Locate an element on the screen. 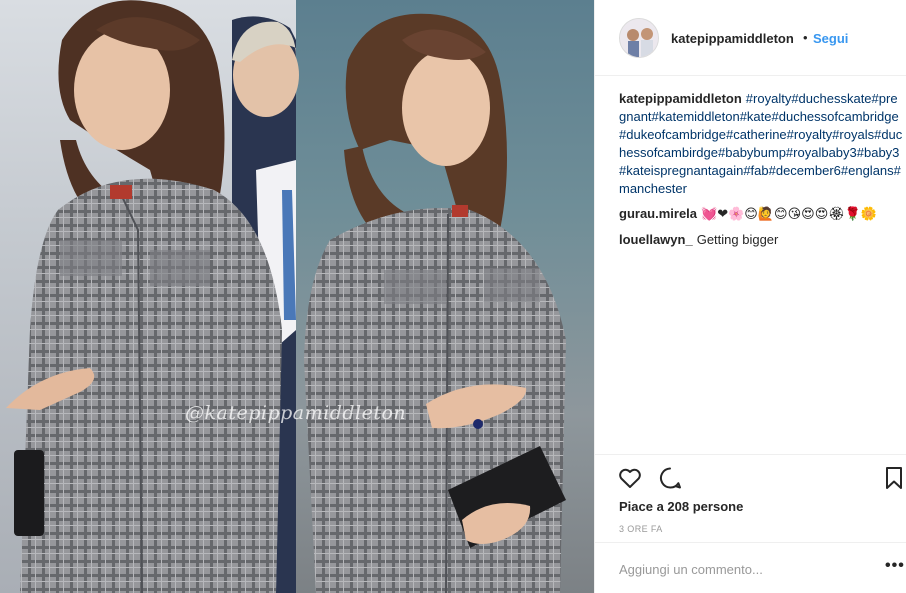 The image size is (906, 593). comment-item: gurau.mirela 💓❤🌸😊🙋😊😘😍😍🏵🌹🌼 is located at coordinates (761, 214).